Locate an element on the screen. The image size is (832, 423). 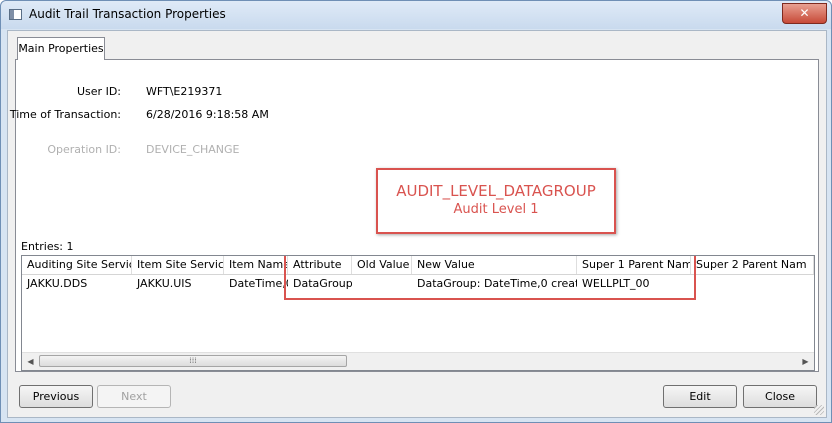
column-header-item-site-service: Item Site Service is located at coordinates (178, 265).